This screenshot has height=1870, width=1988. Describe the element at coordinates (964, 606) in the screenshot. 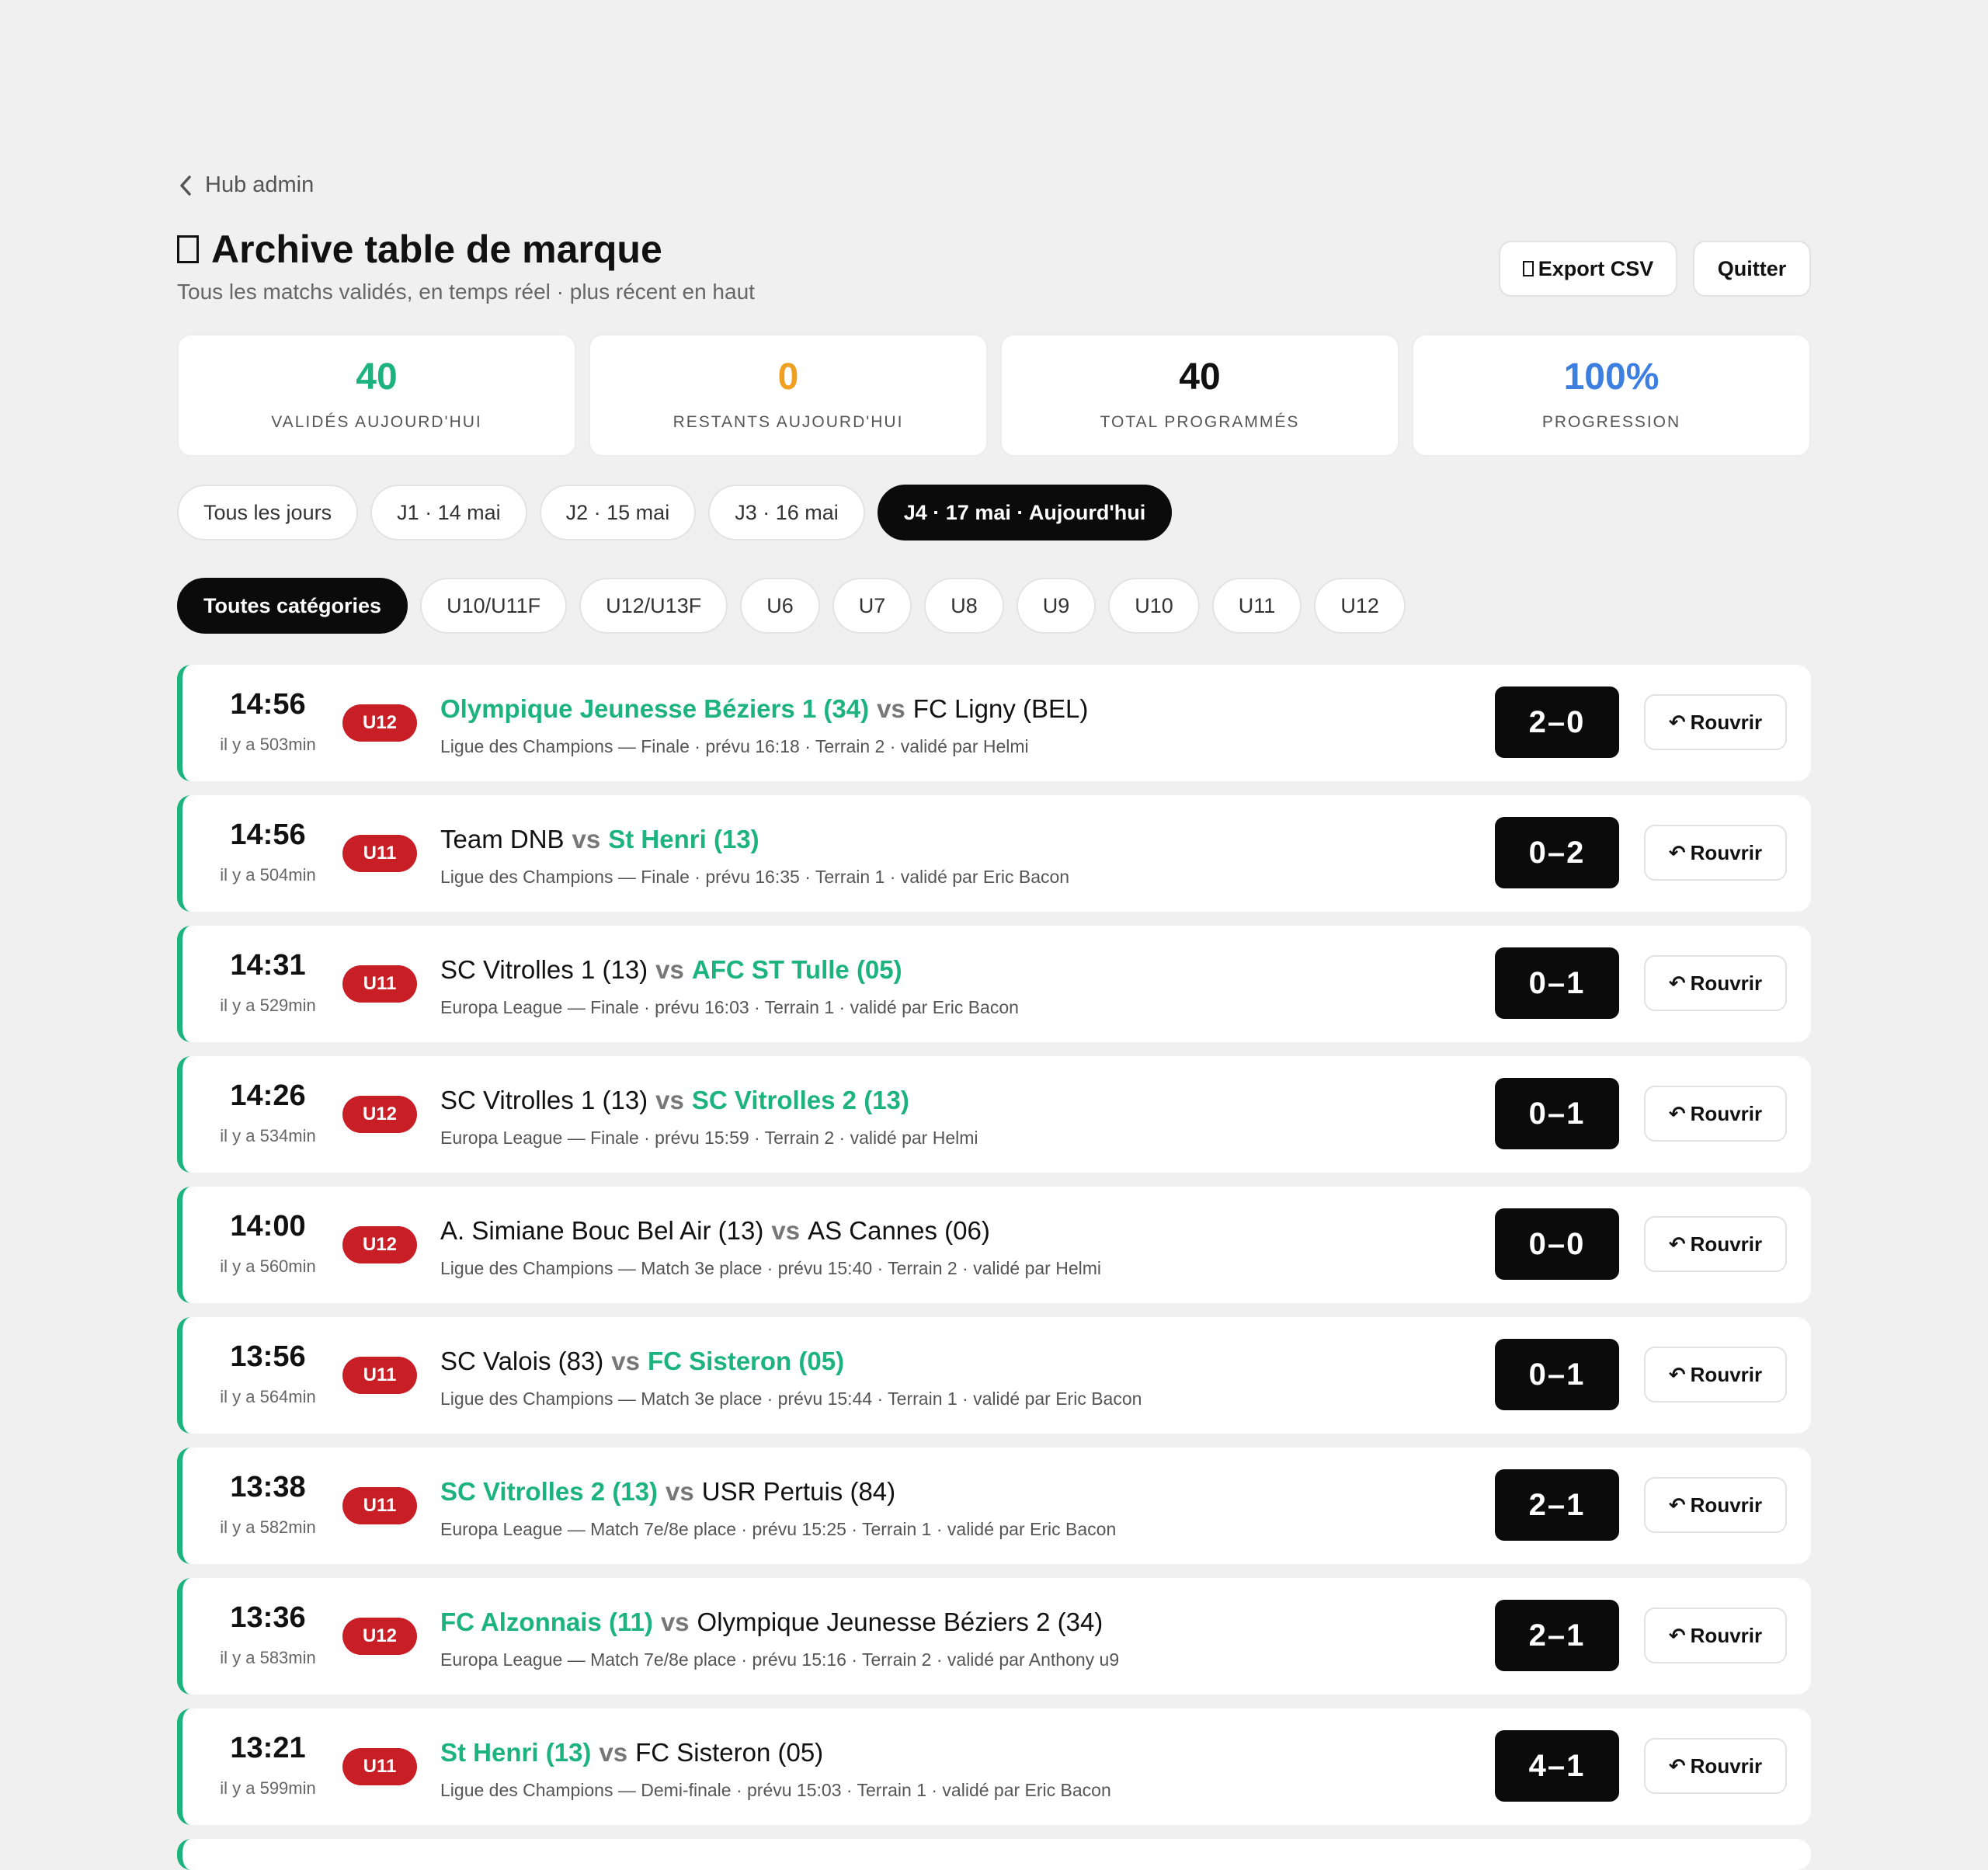

I see `category-pill: U8` at that location.